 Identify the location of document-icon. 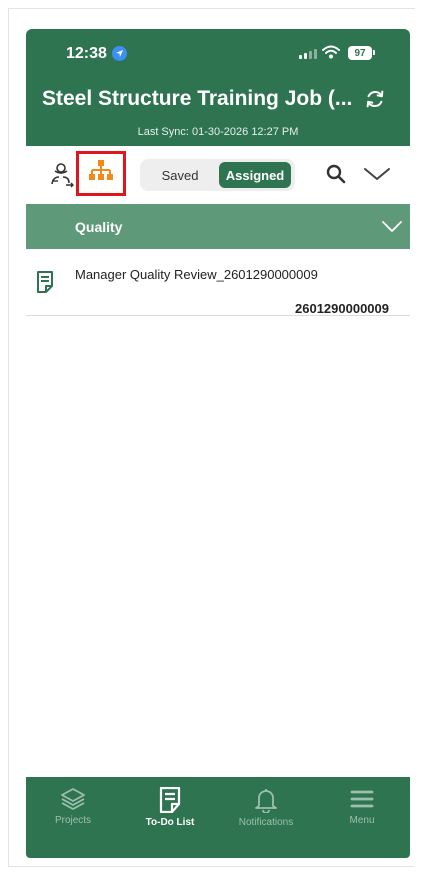
(170, 800).